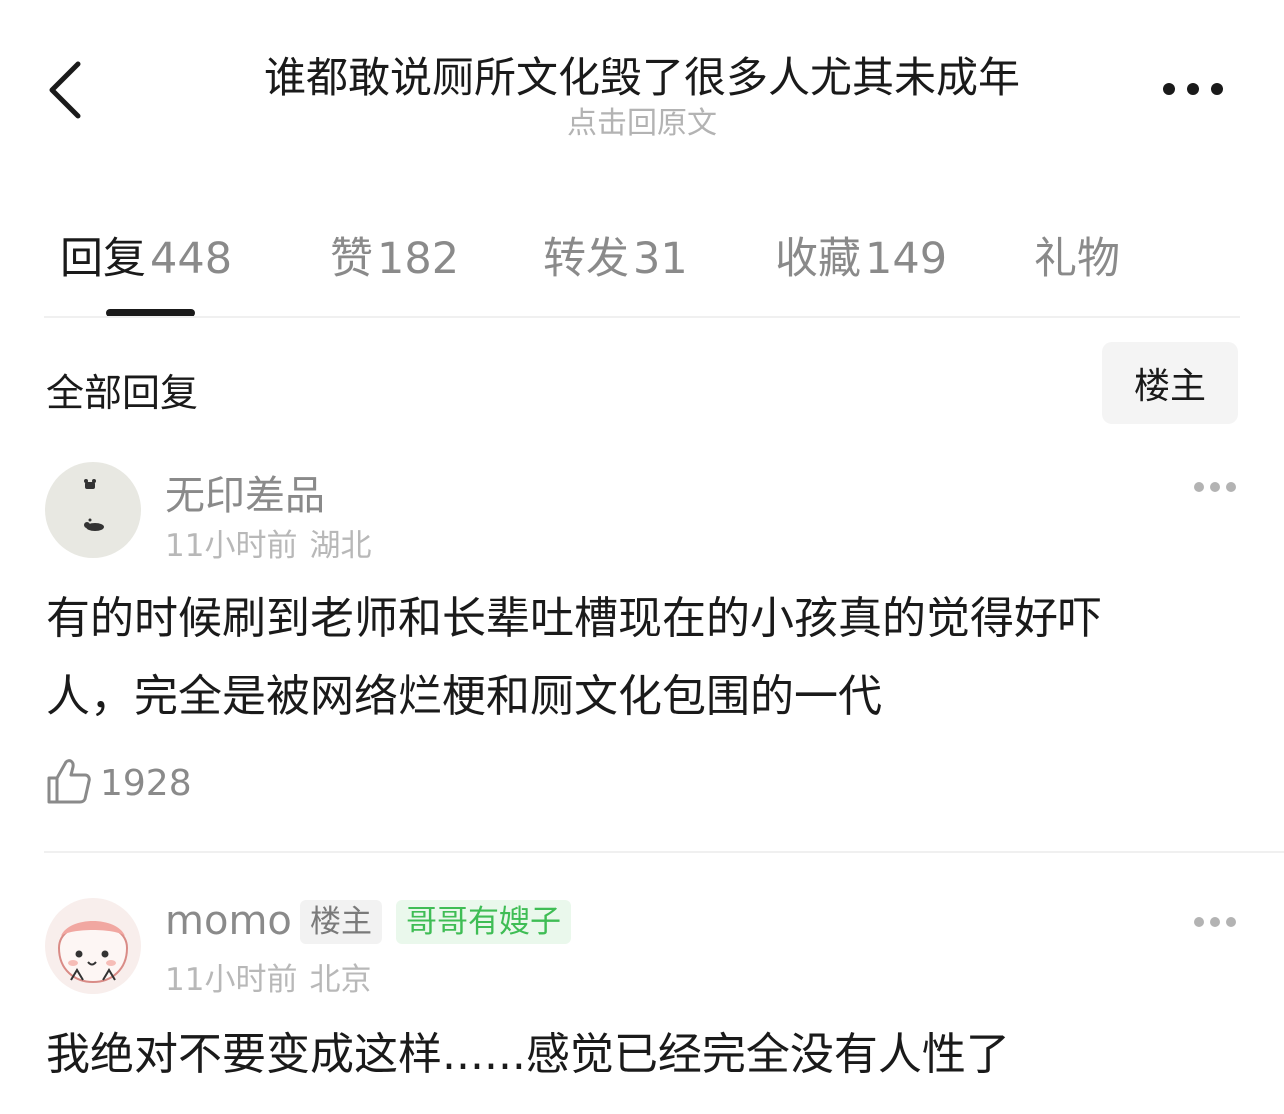  I want to click on tab-favorites: 收藏149, so click(861, 255).